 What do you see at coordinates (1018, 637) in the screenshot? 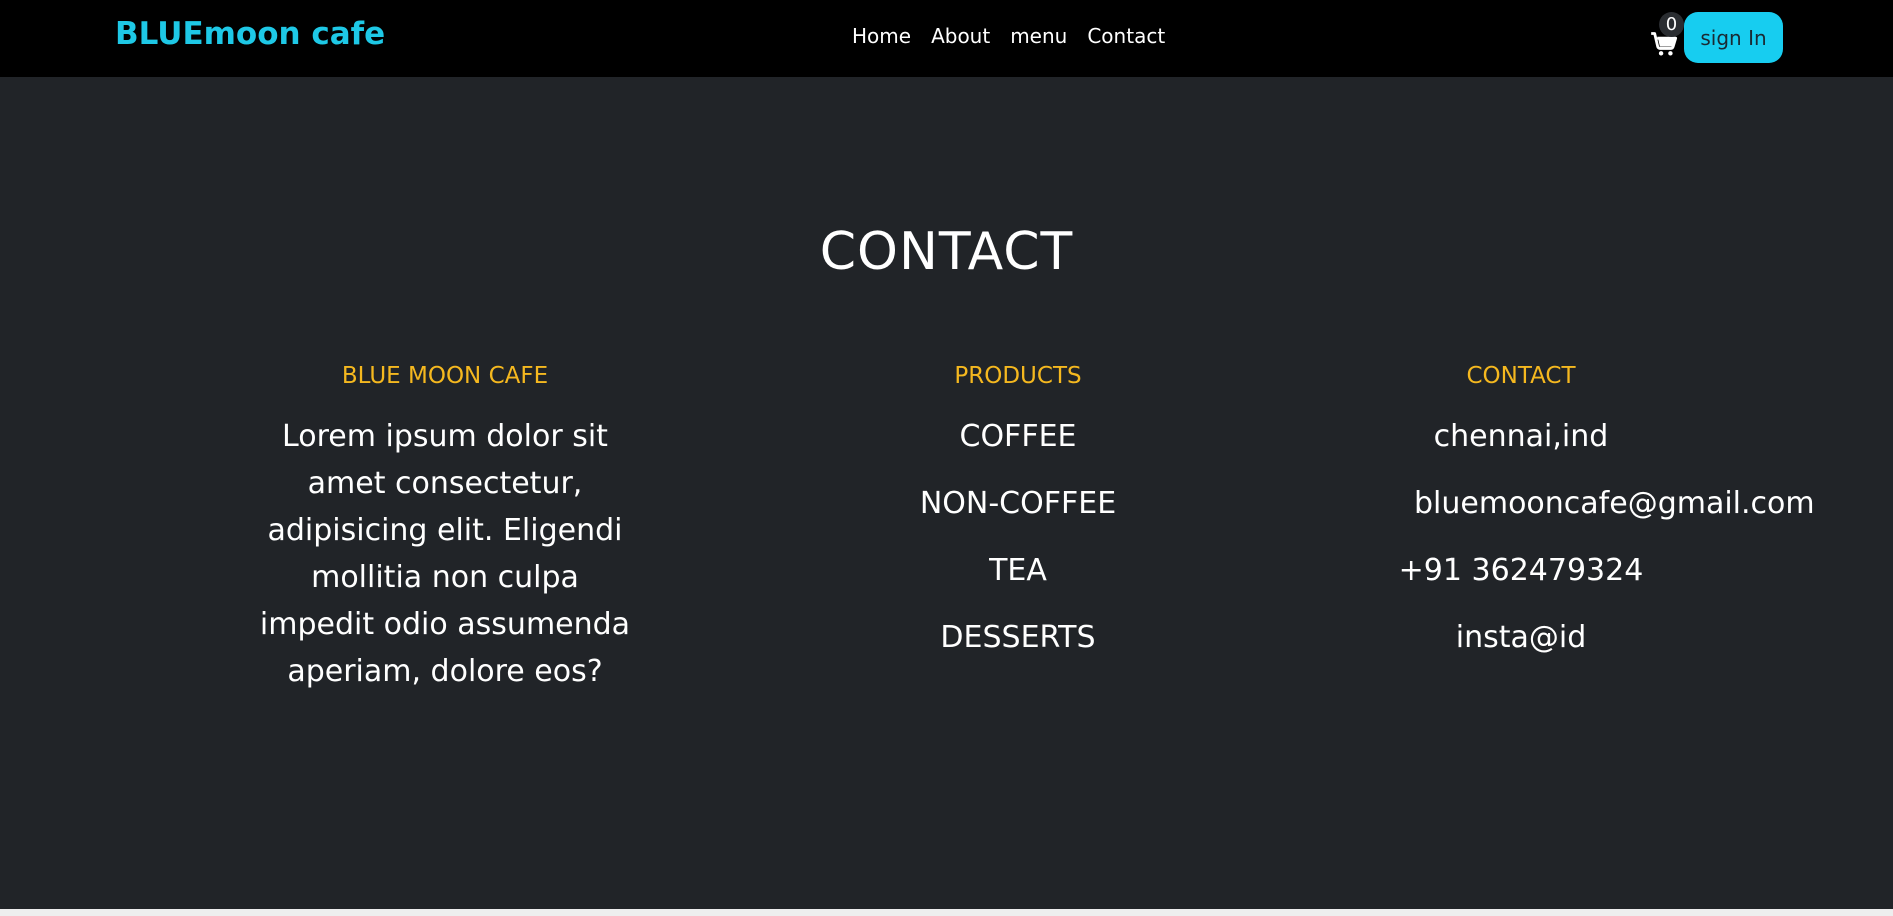
I see `product-item: DESSERTS` at bounding box center [1018, 637].